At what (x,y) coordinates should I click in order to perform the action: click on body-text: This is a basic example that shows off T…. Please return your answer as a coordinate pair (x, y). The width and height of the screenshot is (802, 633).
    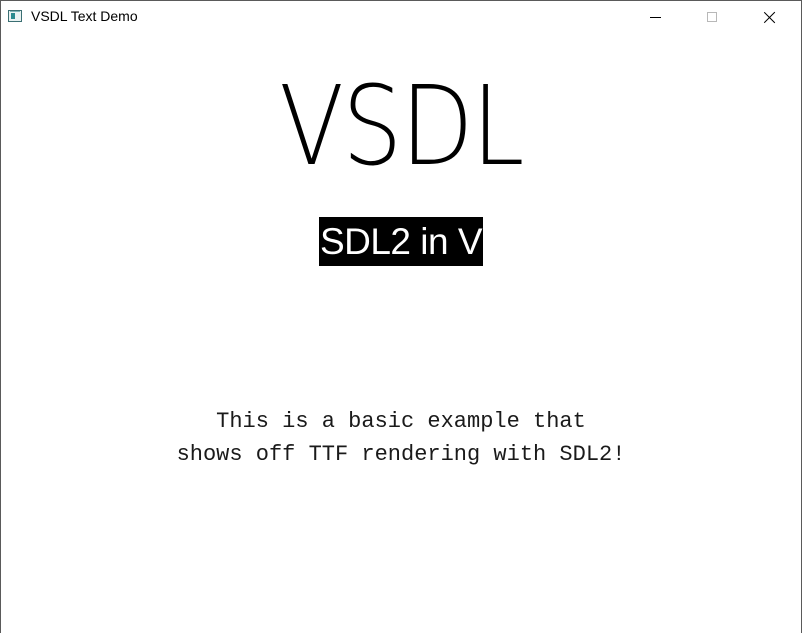
    Looking at the image, I should click on (401, 438).